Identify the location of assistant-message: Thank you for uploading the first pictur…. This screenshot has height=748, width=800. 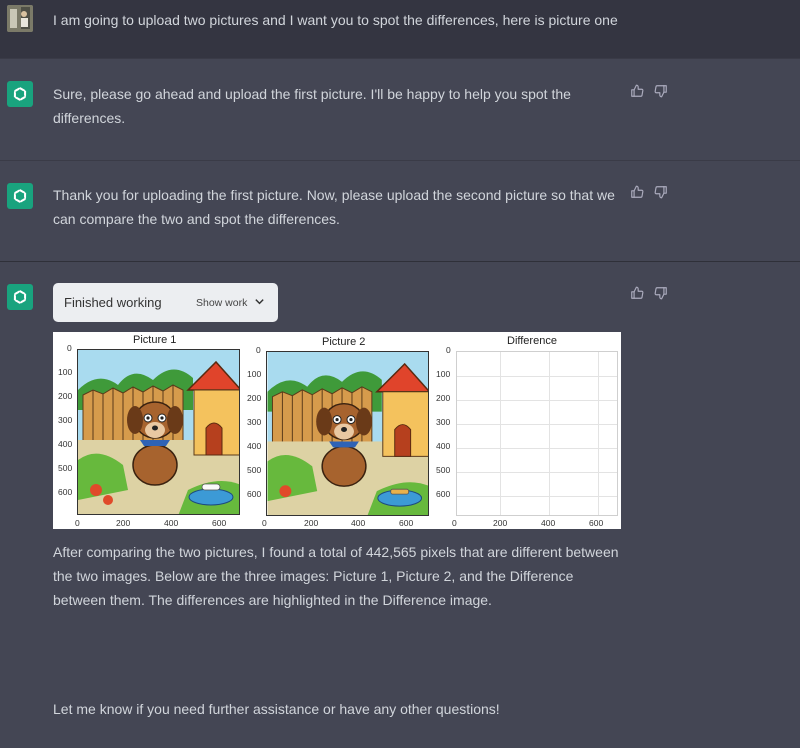
(400, 210).